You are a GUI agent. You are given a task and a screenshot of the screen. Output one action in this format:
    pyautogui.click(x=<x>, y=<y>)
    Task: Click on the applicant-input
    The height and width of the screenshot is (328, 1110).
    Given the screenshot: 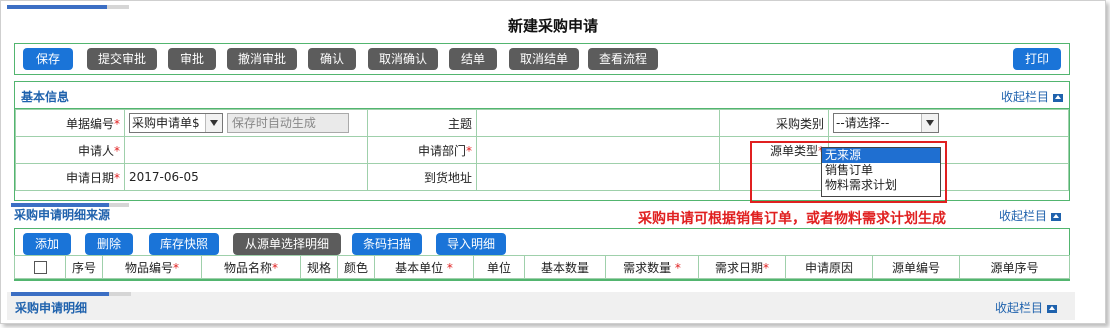 What is the action you would take?
    pyautogui.click(x=246, y=150)
    